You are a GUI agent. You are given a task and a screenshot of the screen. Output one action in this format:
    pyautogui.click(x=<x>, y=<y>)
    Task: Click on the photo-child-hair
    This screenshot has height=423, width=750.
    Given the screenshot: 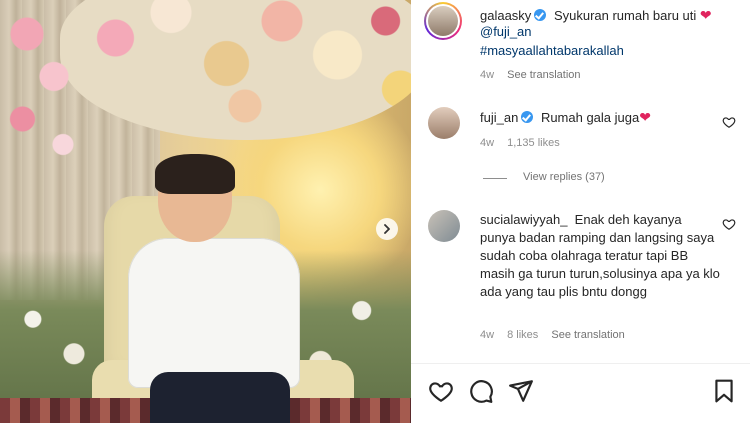 What is the action you would take?
    pyautogui.click(x=195, y=174)
    